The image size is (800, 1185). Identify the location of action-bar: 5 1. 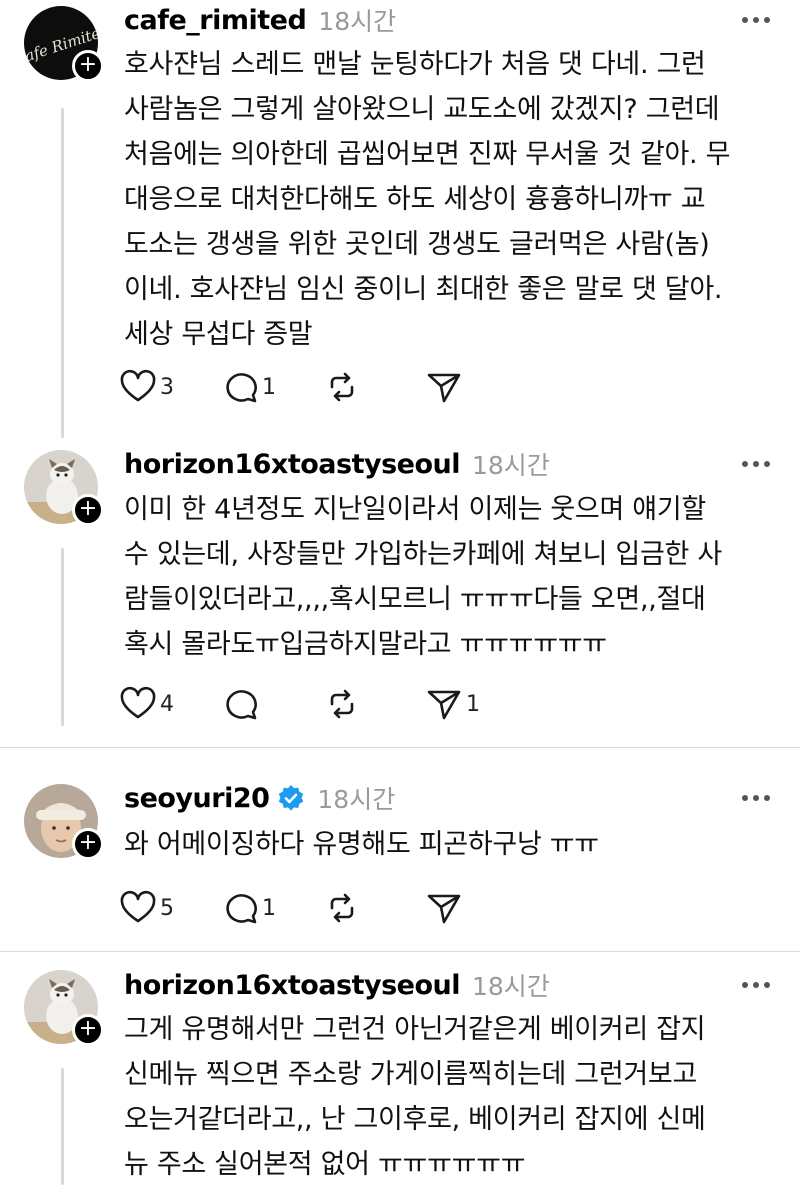
(312, 908).